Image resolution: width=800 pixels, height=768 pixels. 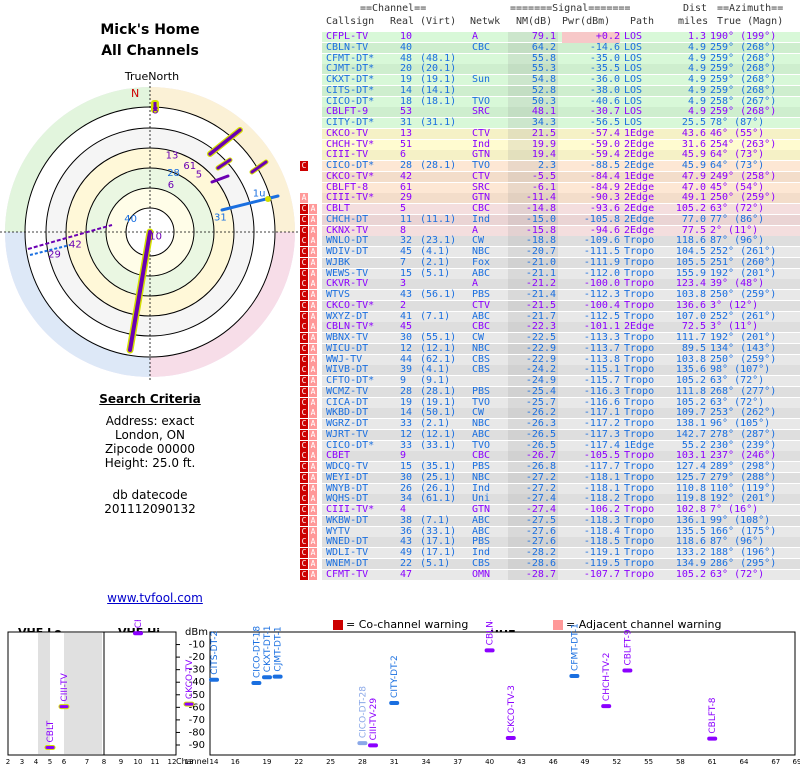 I want to click on cell-dist: 43.6, so click(x=693, y=133).